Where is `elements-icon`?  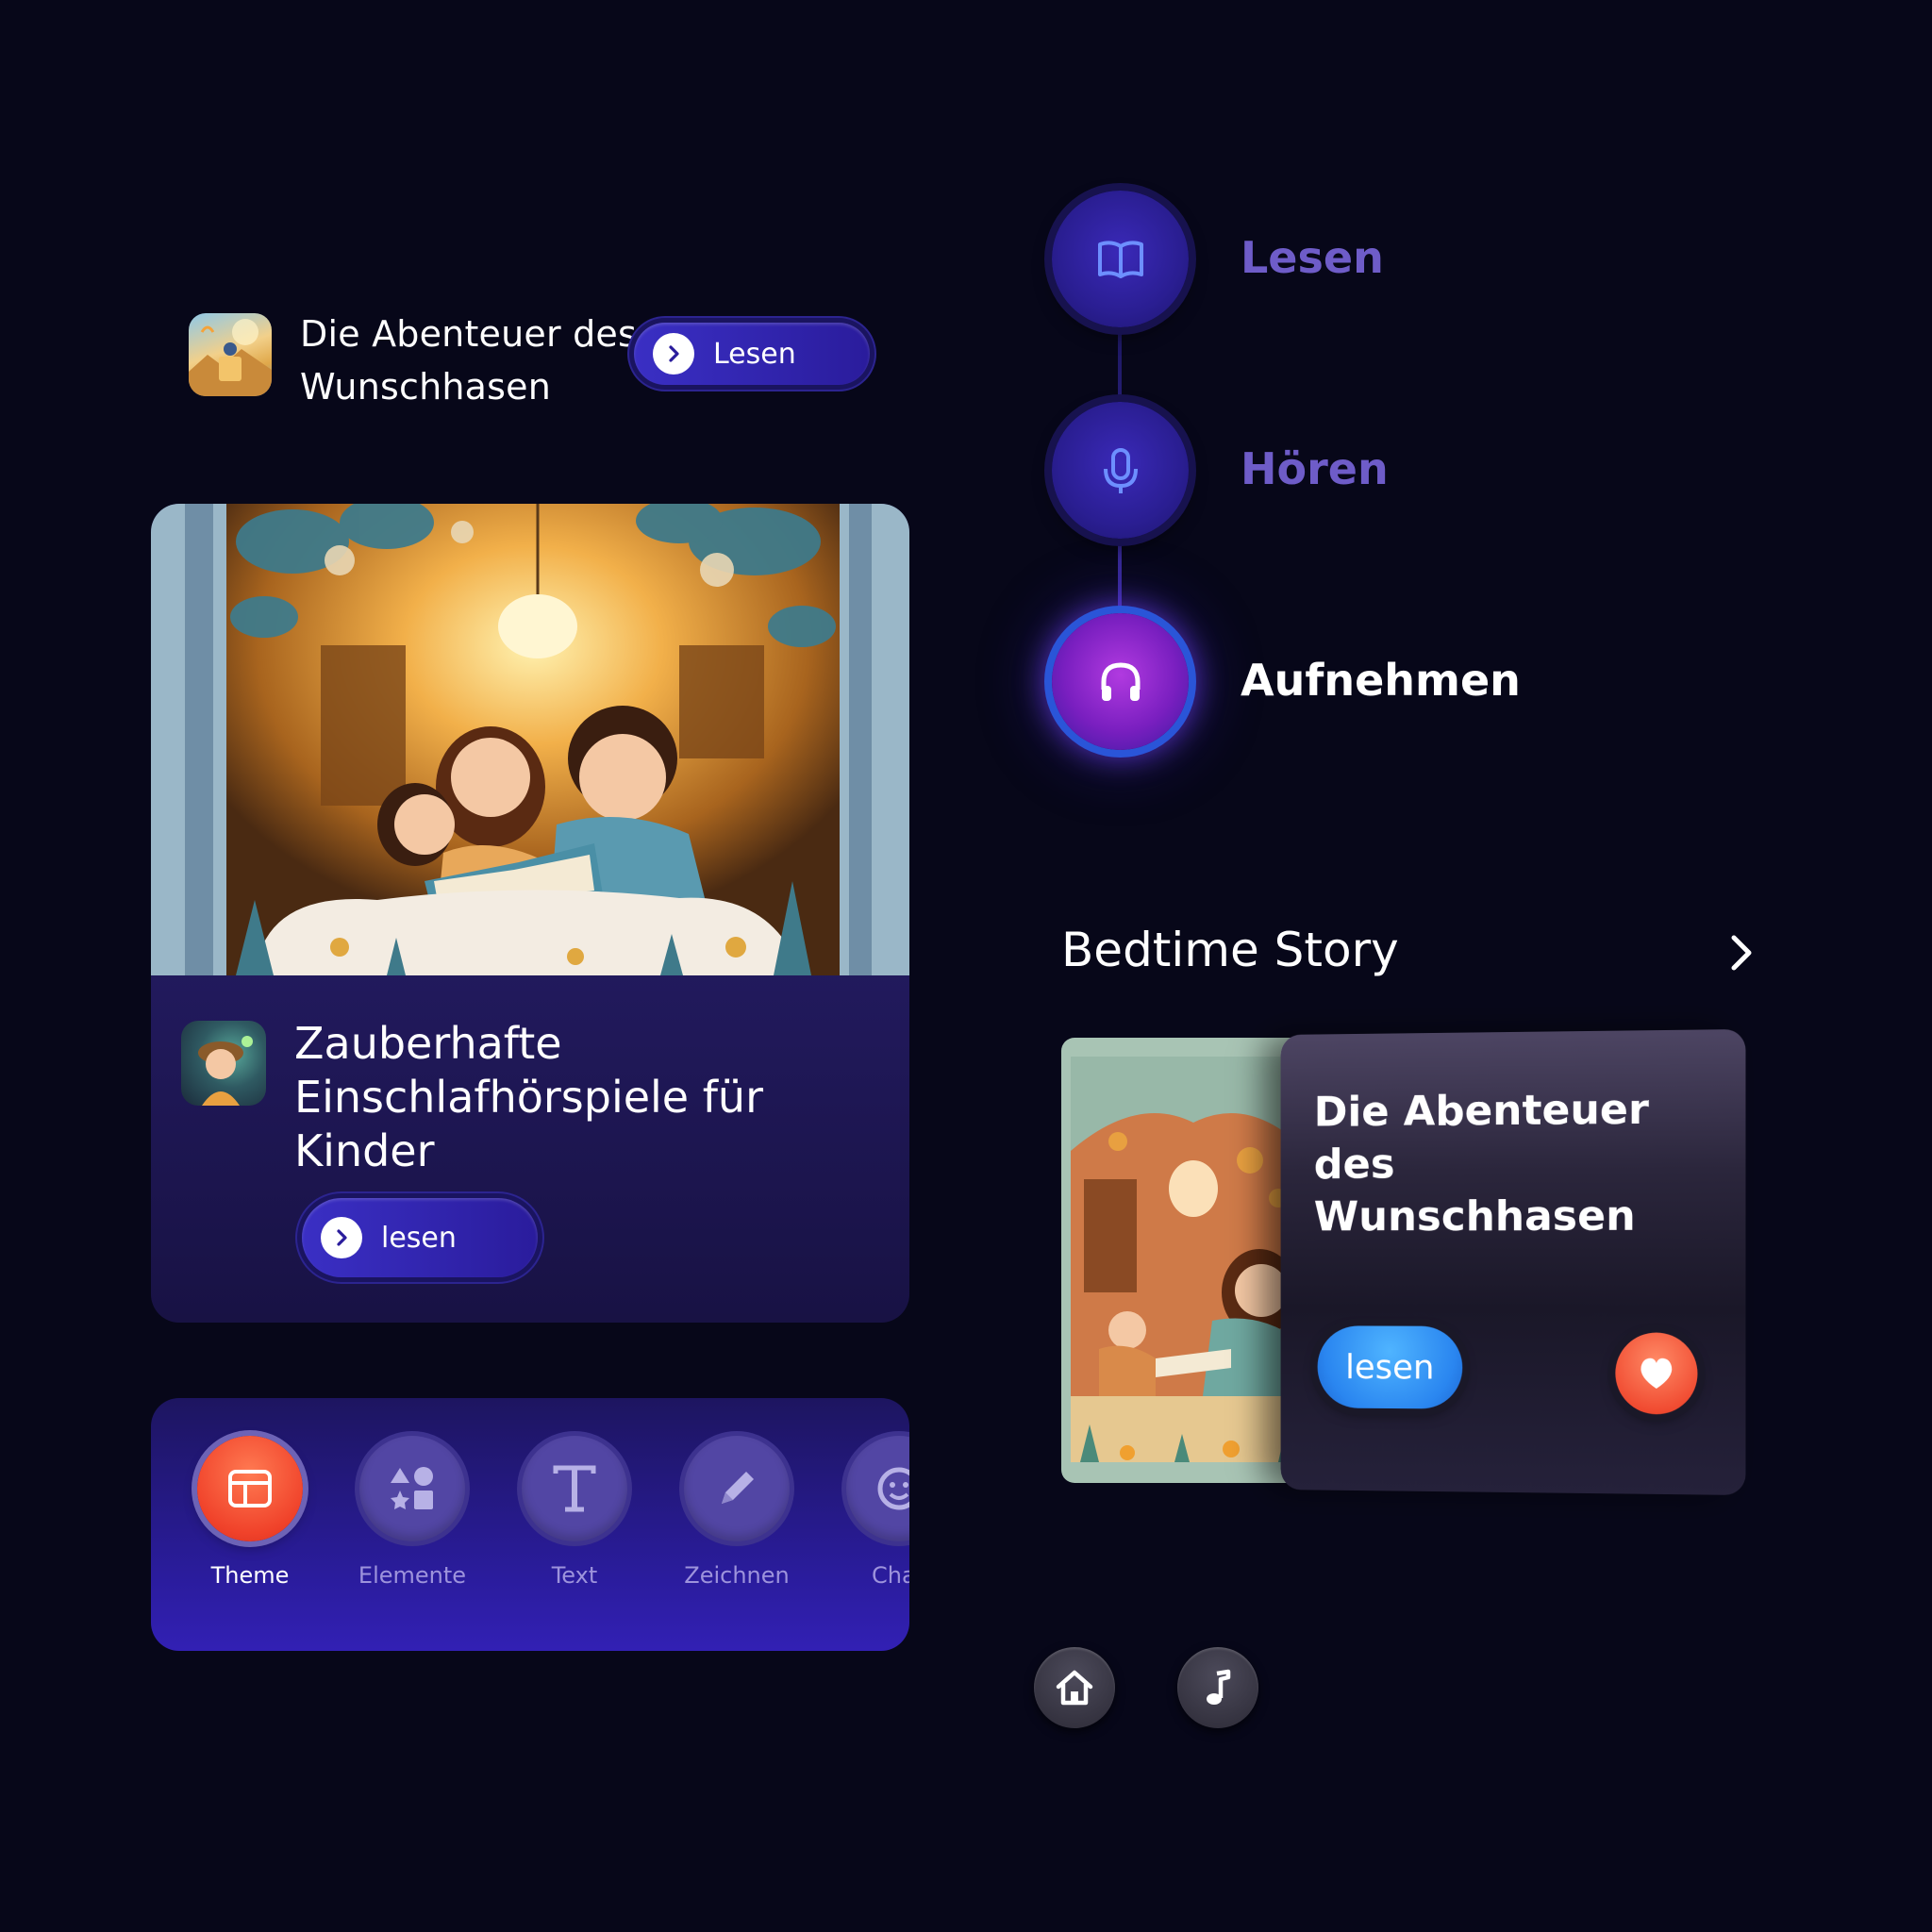
elements-icon is located at coordinates (412, 1488).